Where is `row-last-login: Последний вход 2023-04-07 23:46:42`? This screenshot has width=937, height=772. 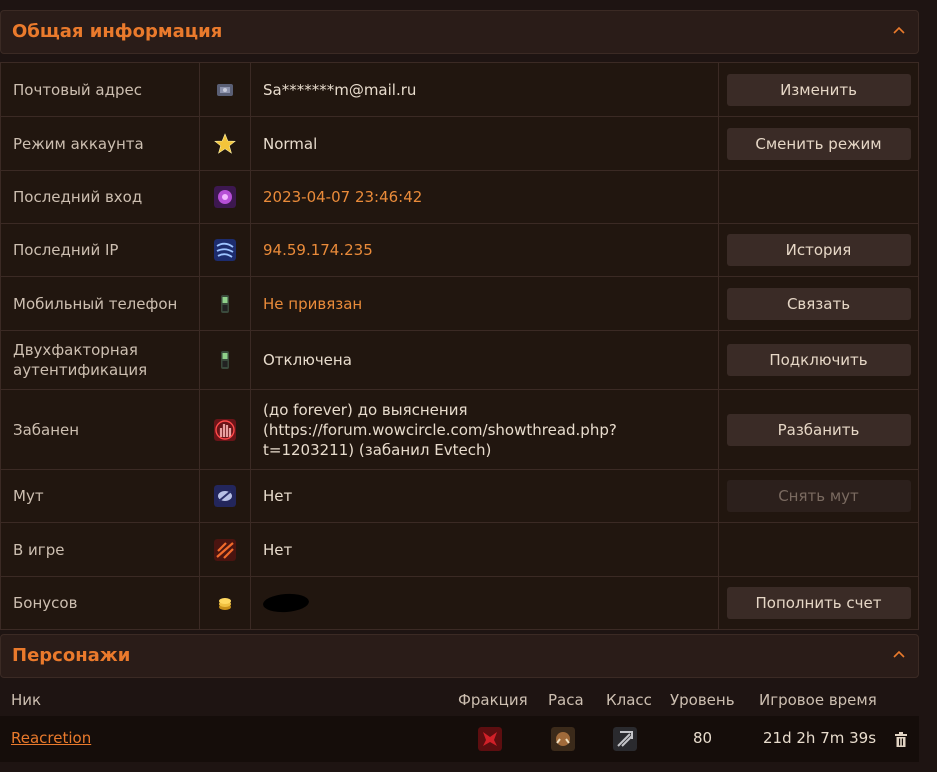
row-last-login: Последний вход 2023-04-07 23:46:42 is located at coordinates (459, 197).